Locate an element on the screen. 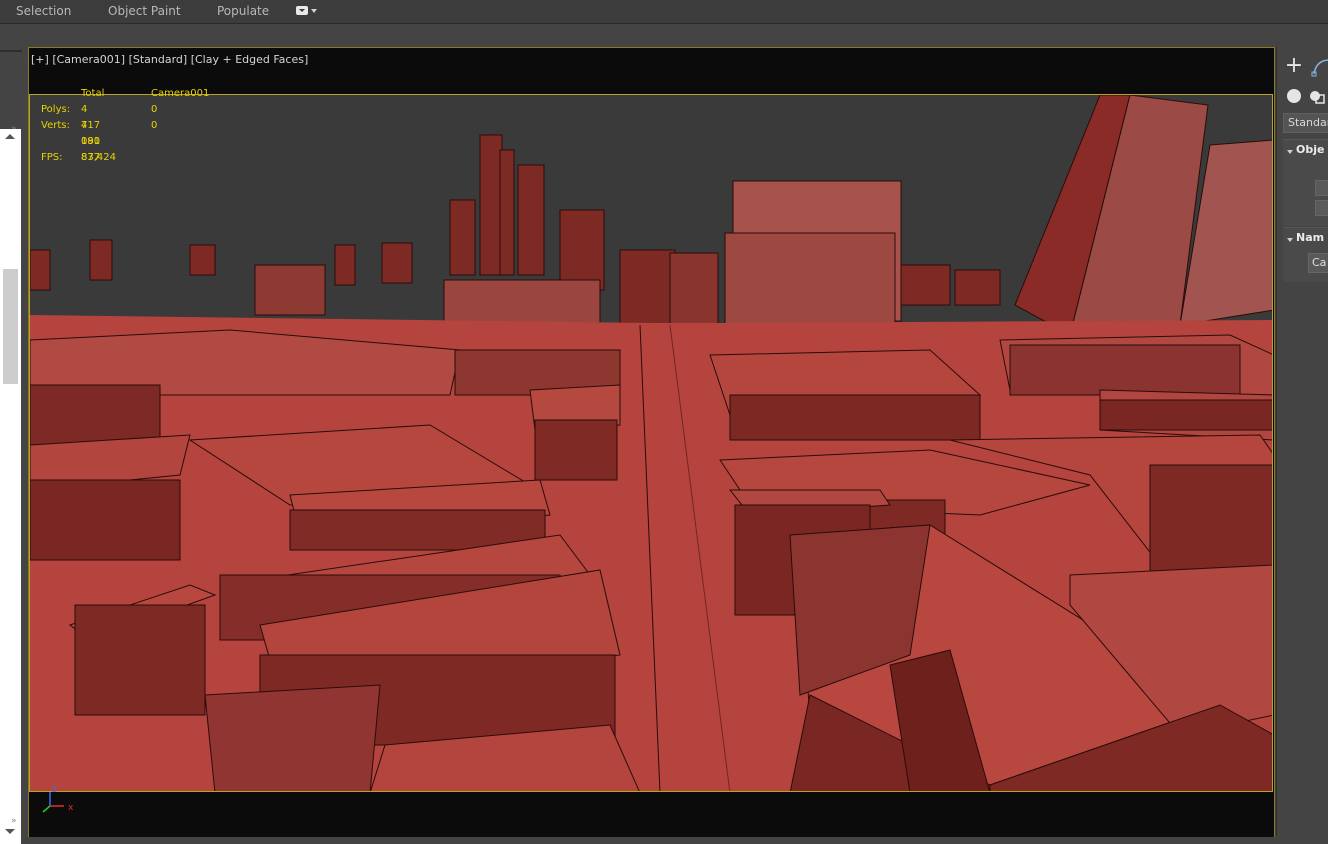  tab-populate: Populate is located at coordinates (243, 11).